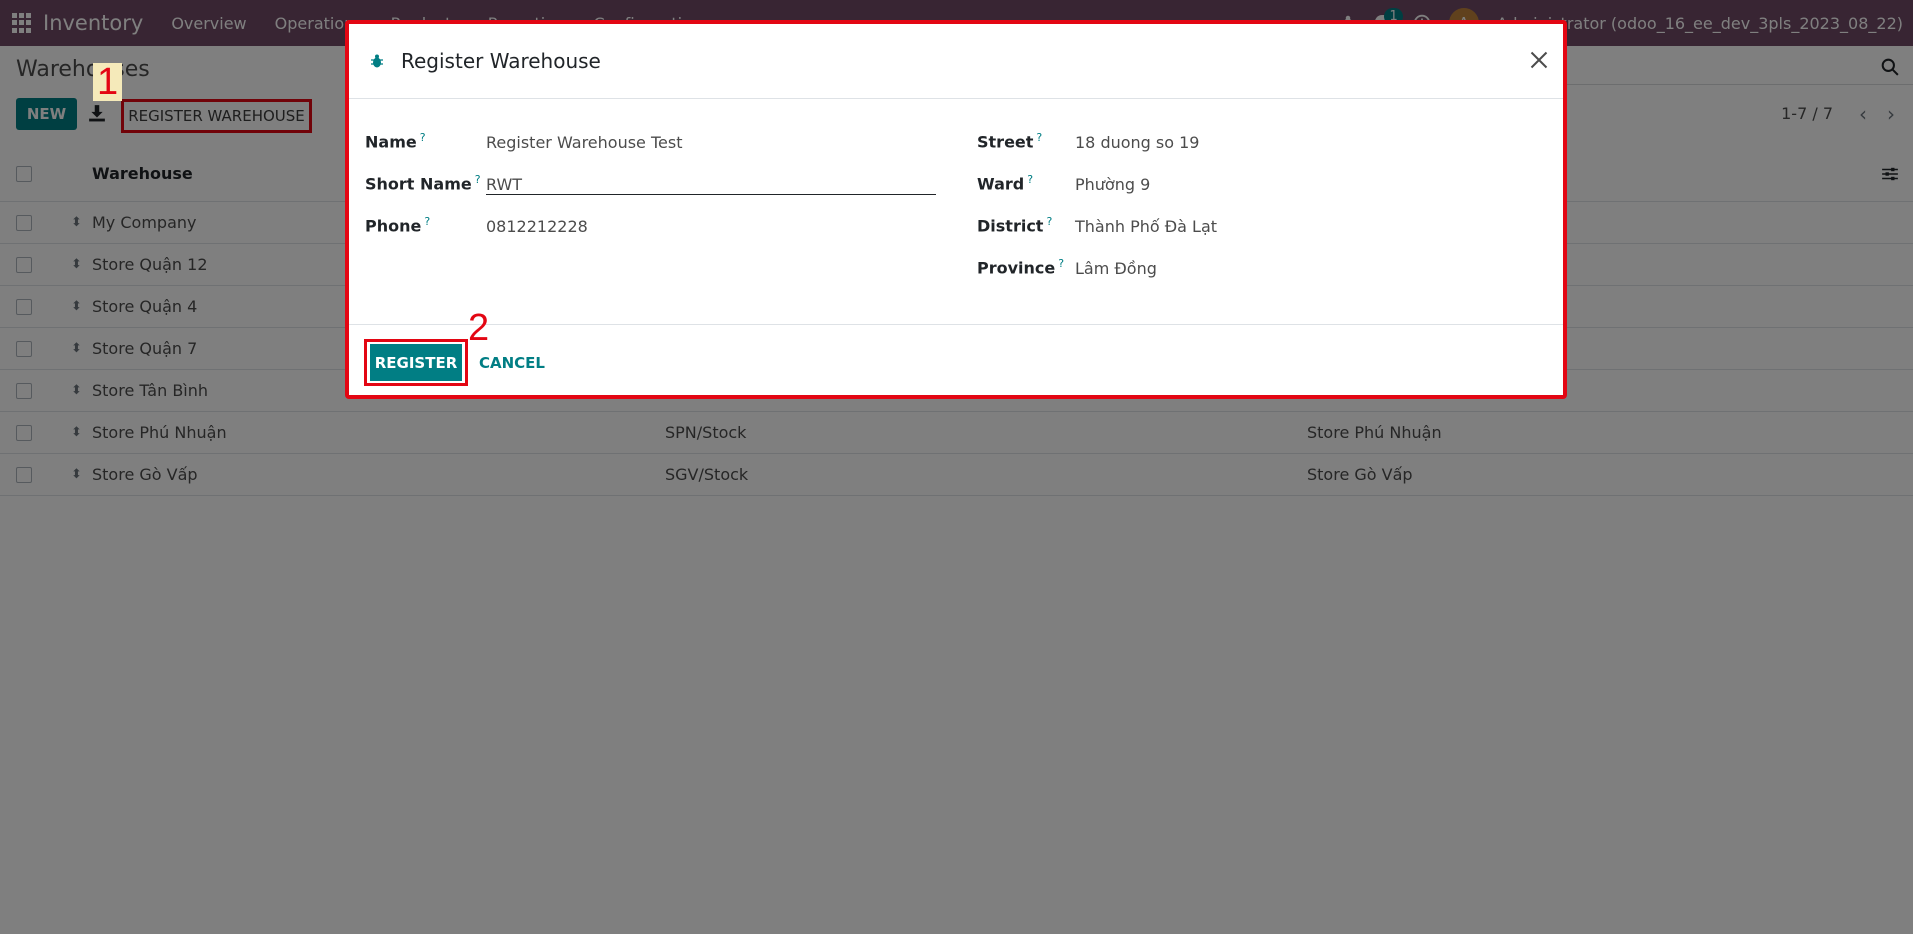 The width and height of the screenshot is (1913, 934). What do you see at coordinates (711, 194) in the screenshot?
I see `short-name-underline` at bounding box center [711, 194].